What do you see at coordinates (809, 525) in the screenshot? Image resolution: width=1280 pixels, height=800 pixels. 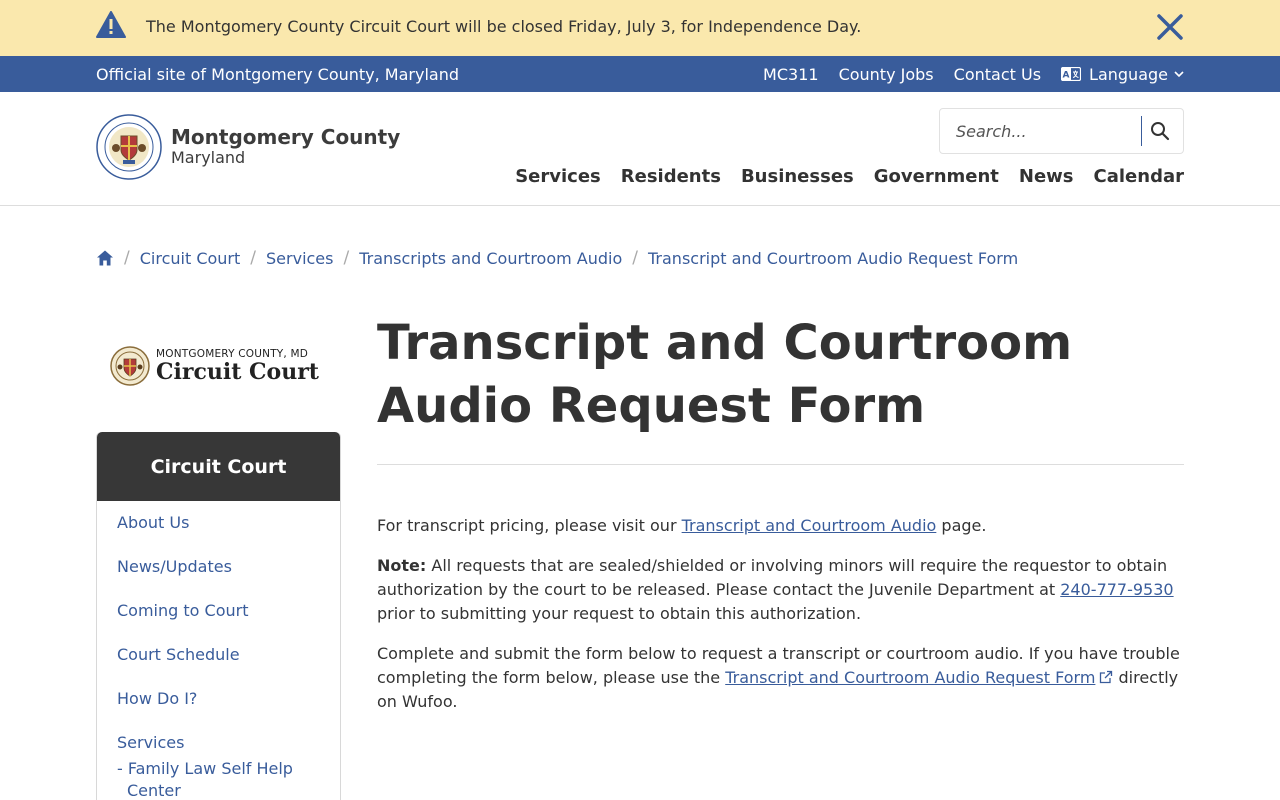 I see `transcript-audio-link: Transcript and Courtroom Audio` at bounding box center [809, 525].